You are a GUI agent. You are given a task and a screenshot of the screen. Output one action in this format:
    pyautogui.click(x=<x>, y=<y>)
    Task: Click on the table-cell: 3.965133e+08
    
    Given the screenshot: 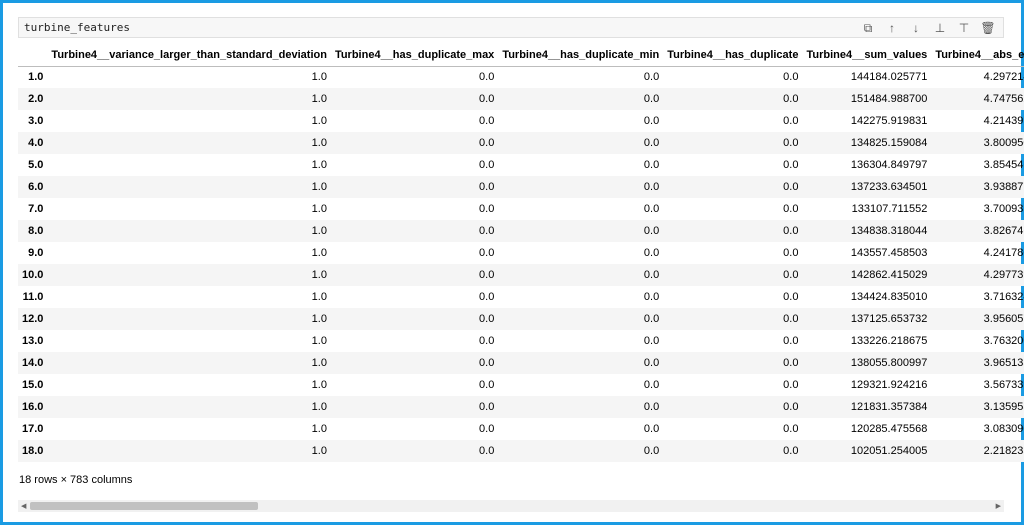 What is the action you would take?
    pyautogui.click(x=1003, y=363)
    